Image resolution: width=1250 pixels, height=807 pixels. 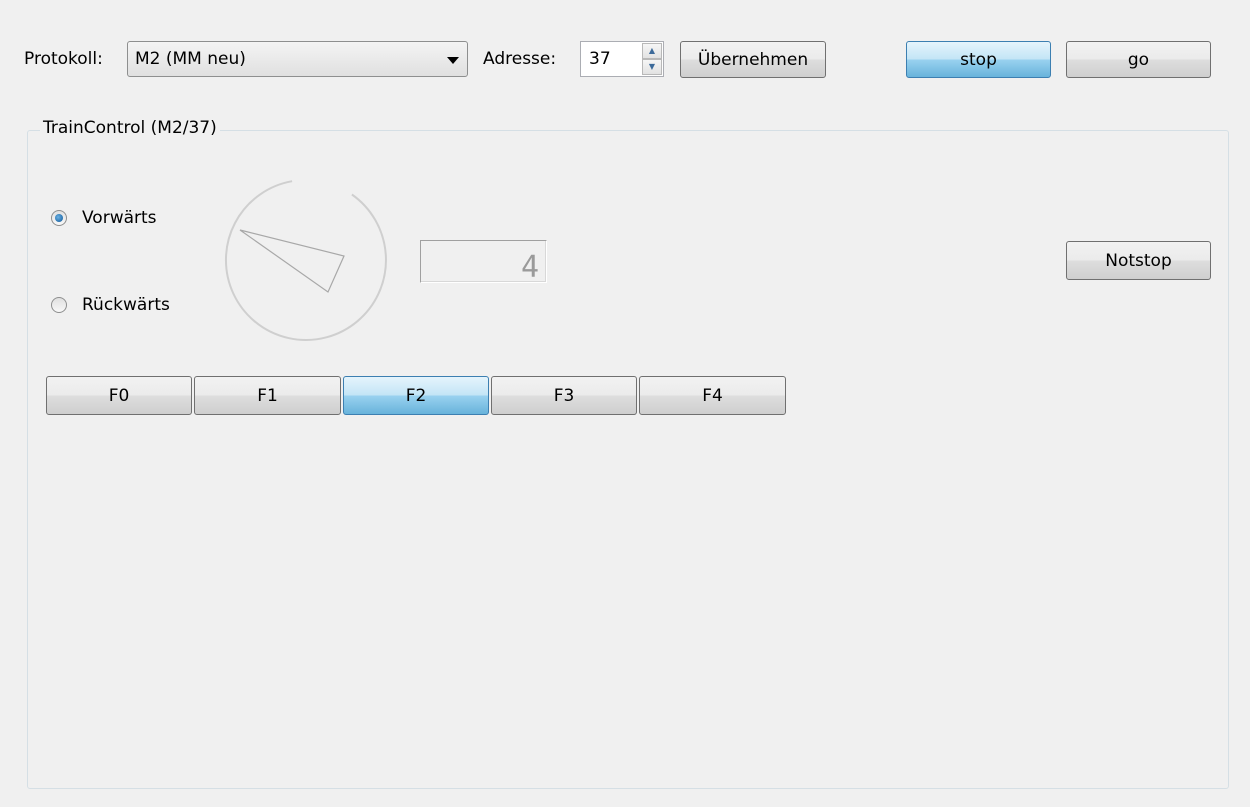 What do you see at coordinates (652, 51) in the screenshot?
I see `spin-up-icon: ▲` at bounding box center [652, 51].